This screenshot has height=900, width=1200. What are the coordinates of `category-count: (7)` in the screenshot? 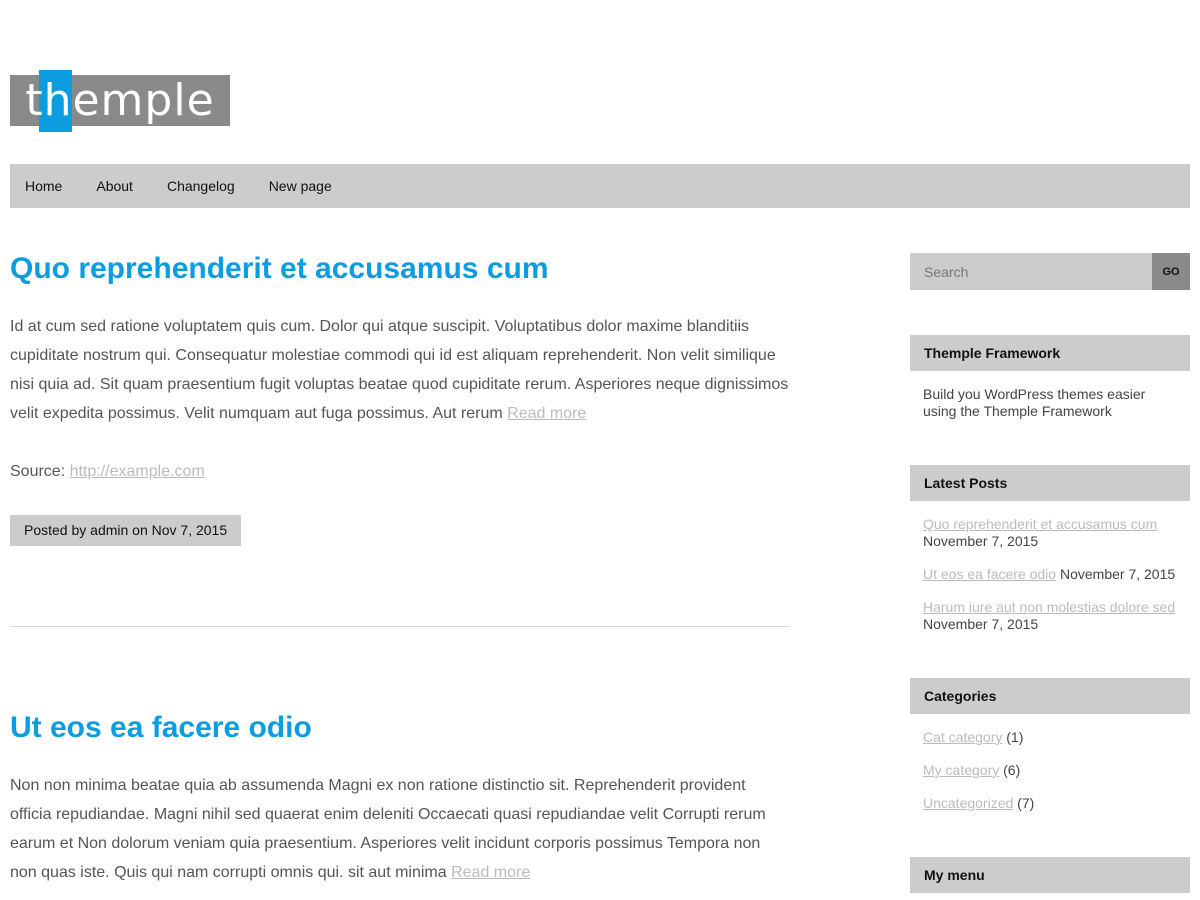 It's located at (1026, 803).